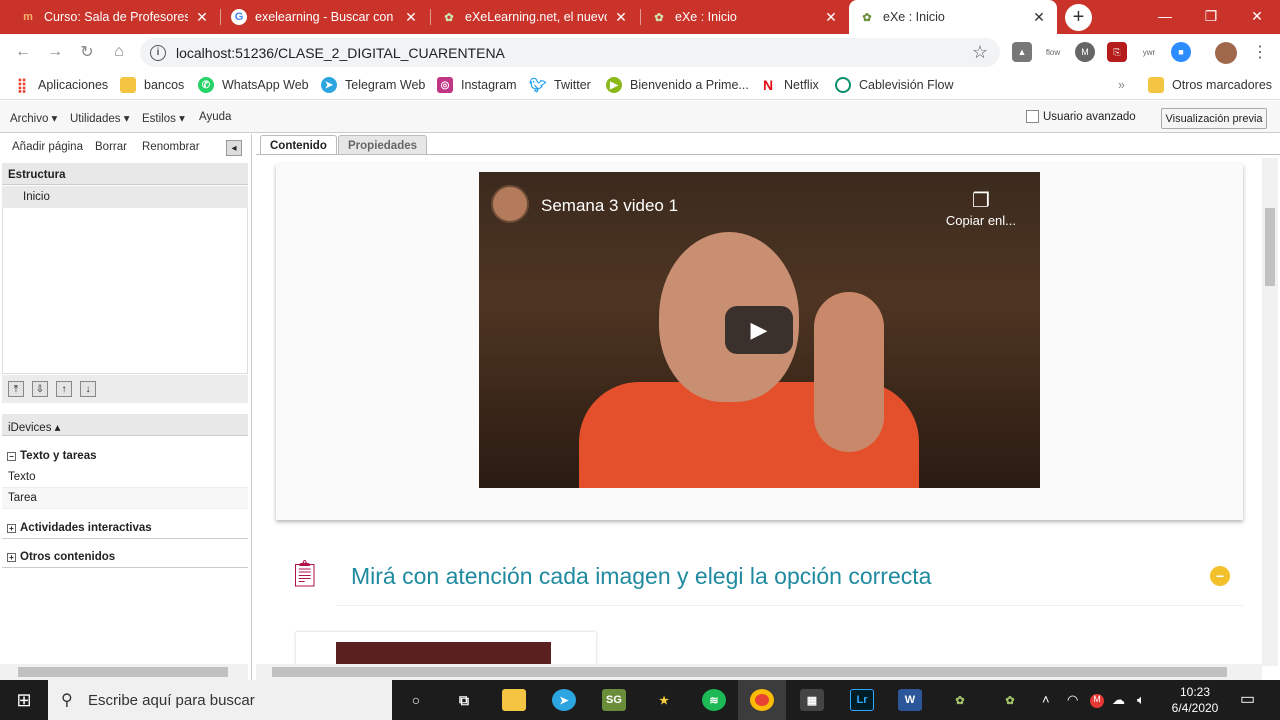  I want to click on reload-icon: ↻, so click(87, 52).